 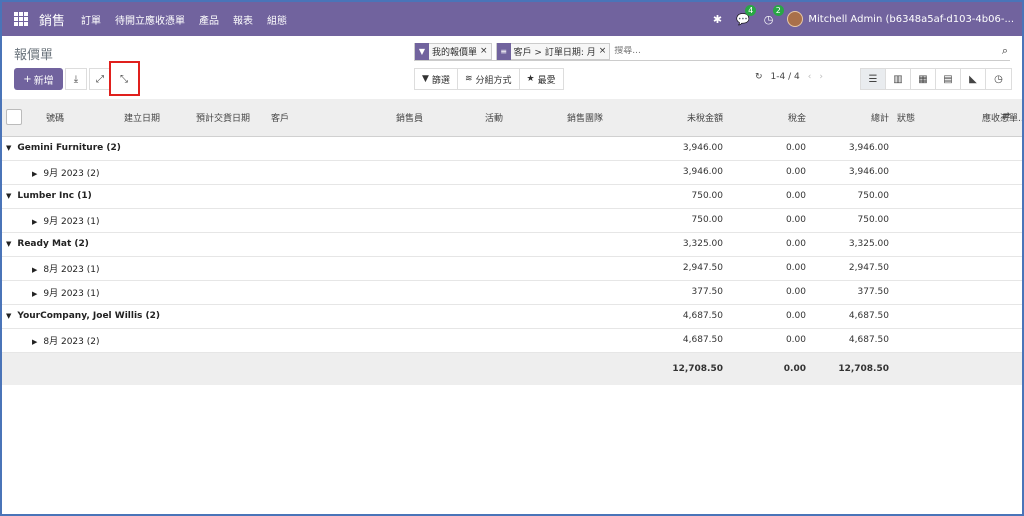 What do you see at coordinates (100, 79) in the screenshot?
I see `expand-button: ⤢` at bounding box center [100, 79].